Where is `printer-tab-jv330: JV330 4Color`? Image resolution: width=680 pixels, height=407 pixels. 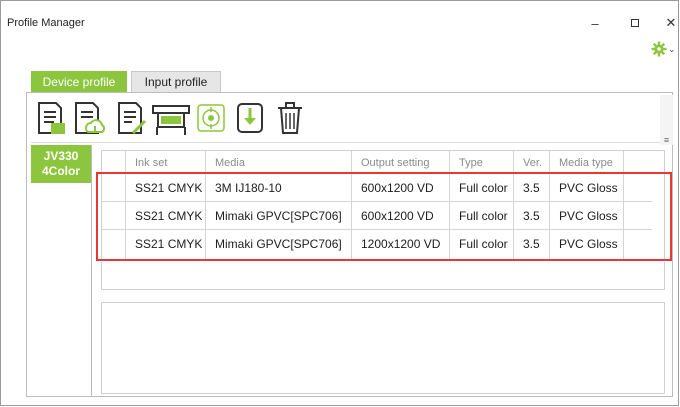
printer-tab-jv330: JV330 4Color is located at coordinates (61, 164).